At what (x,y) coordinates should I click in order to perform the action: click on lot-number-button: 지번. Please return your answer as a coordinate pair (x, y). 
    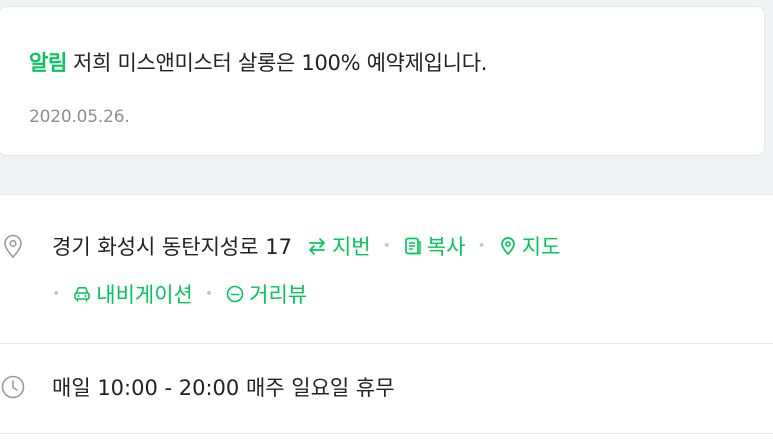
    Looking at the image, I should click on (338, 246).